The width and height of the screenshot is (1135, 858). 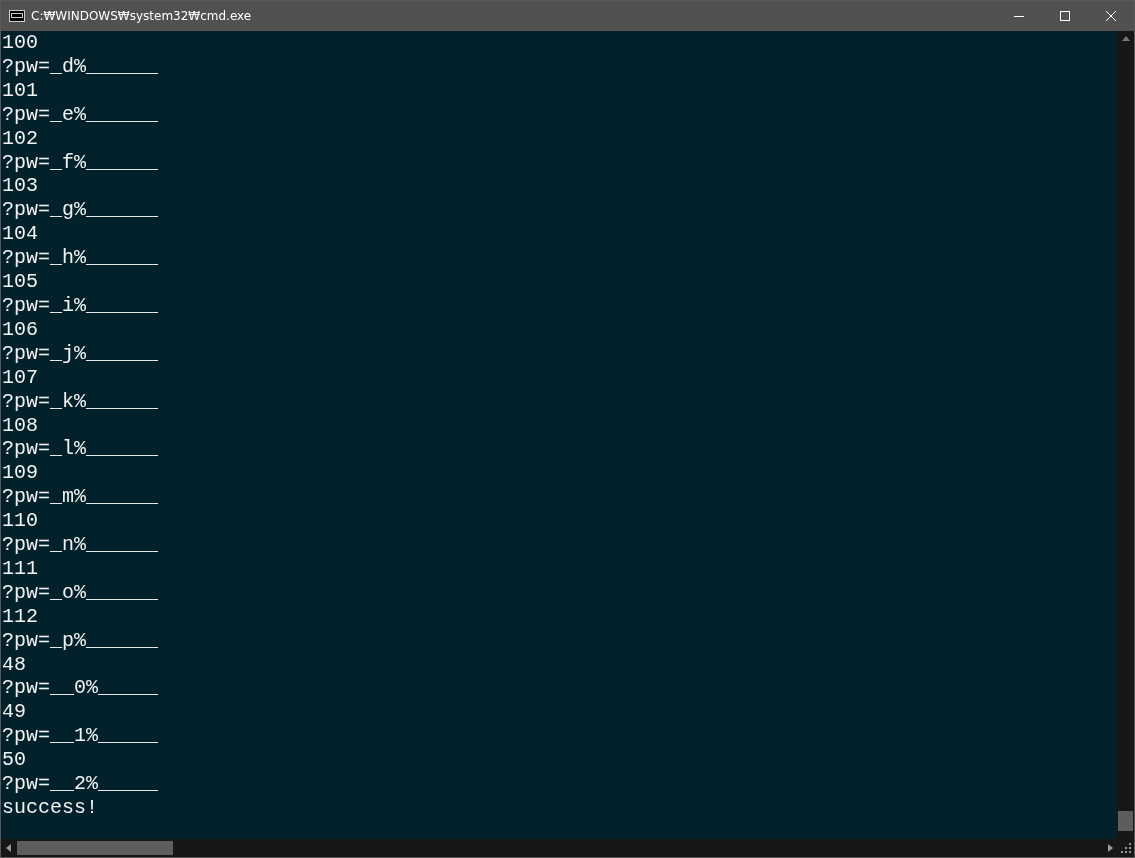 What do you see at coordinates (80, 114) in the screenshot?
I see `console-line: ?pw=_e%______` at bounding box center [80, 114].